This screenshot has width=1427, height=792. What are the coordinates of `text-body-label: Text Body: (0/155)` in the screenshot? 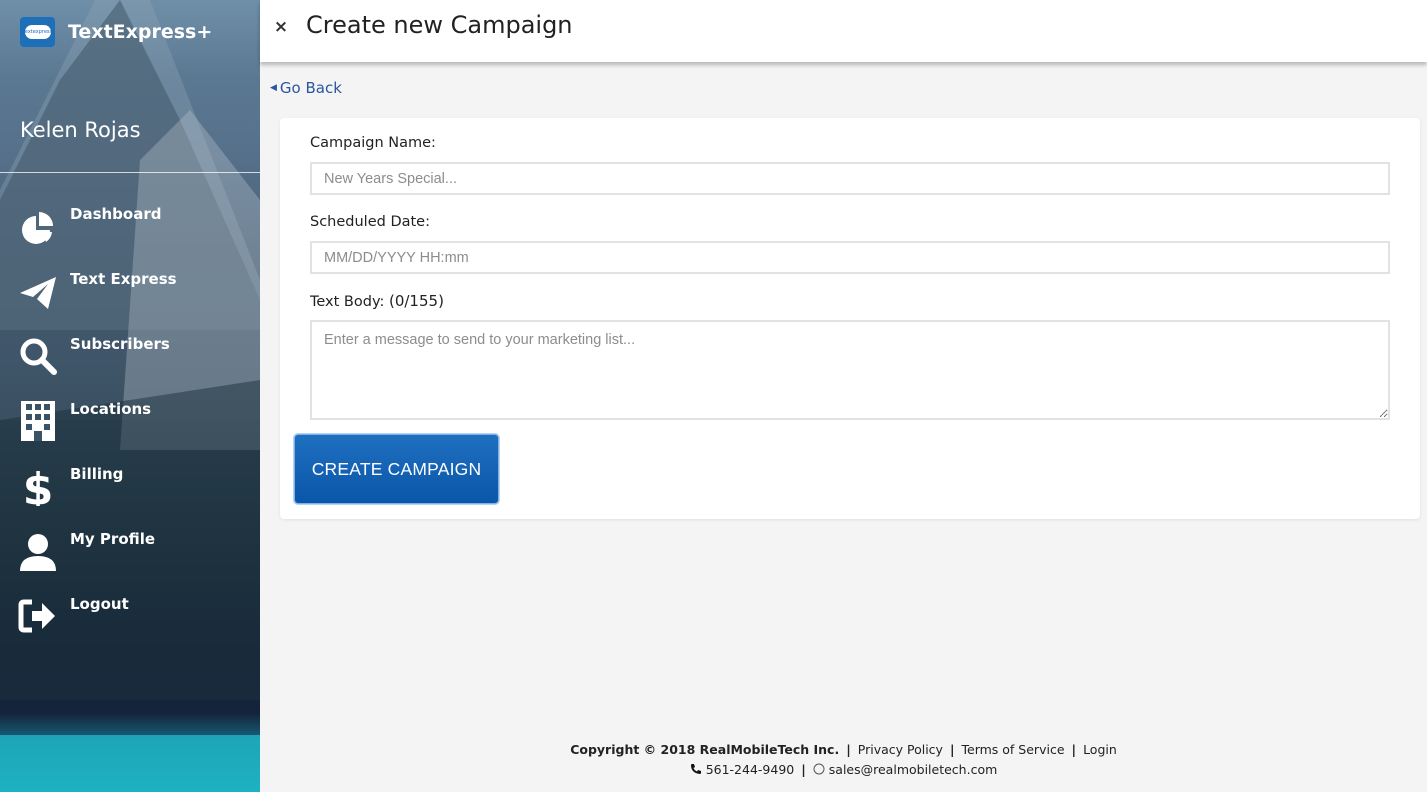 It's located at (377, 301).